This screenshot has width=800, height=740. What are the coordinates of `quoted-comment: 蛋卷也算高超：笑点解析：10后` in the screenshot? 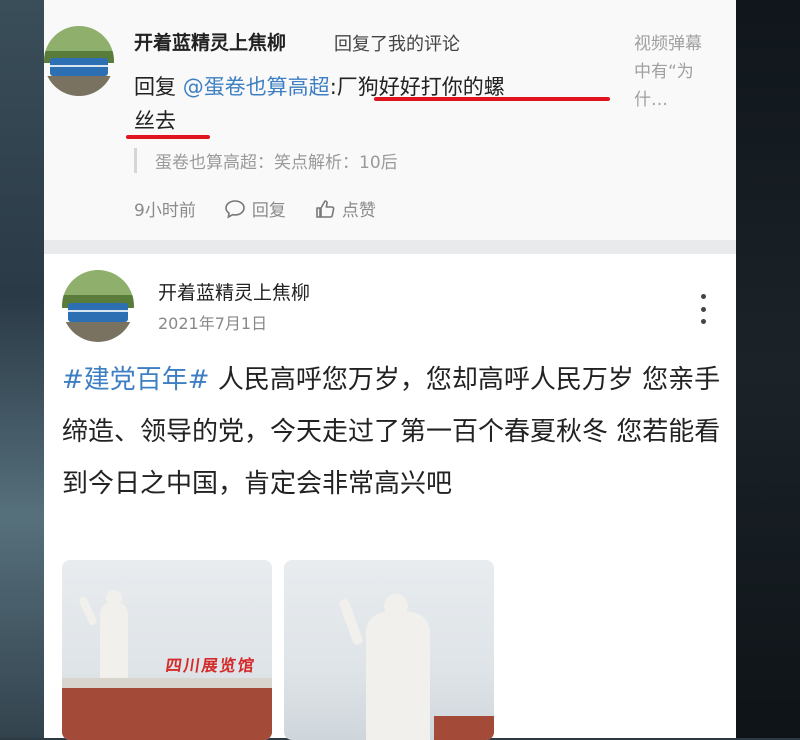 It's located at (266, 160).